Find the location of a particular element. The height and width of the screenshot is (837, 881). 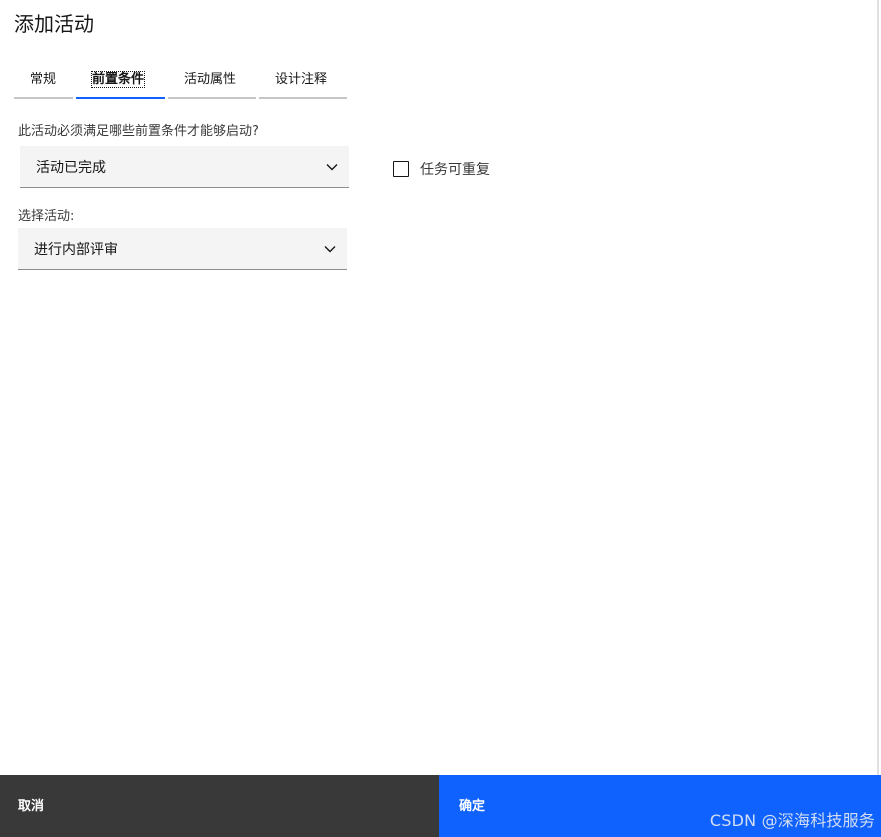

tab-activity-properties-label: 活动属性 is located at coordinates (210, 79).